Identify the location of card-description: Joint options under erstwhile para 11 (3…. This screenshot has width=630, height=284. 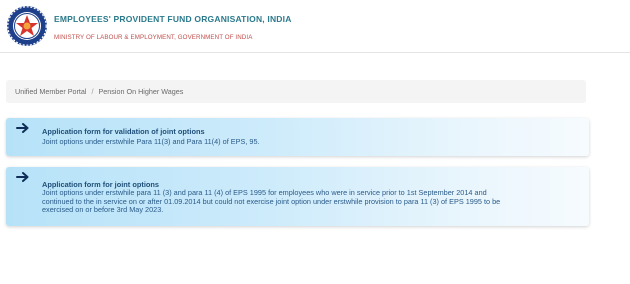
(271, 201).